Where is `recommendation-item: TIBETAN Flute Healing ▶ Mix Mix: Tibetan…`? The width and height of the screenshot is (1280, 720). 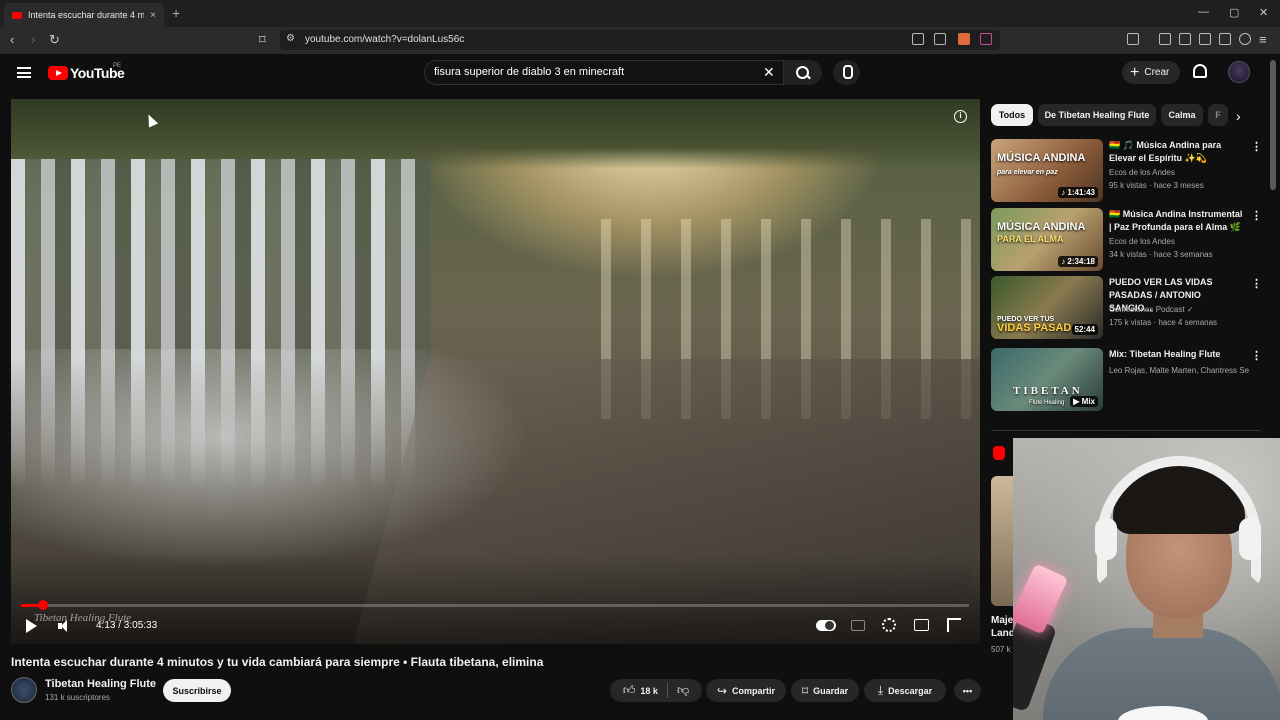
recommendation-item: TIBETAN Flute Healing ▶ Mix Mix: Tibetan… is located at coordinates (1126, 380).